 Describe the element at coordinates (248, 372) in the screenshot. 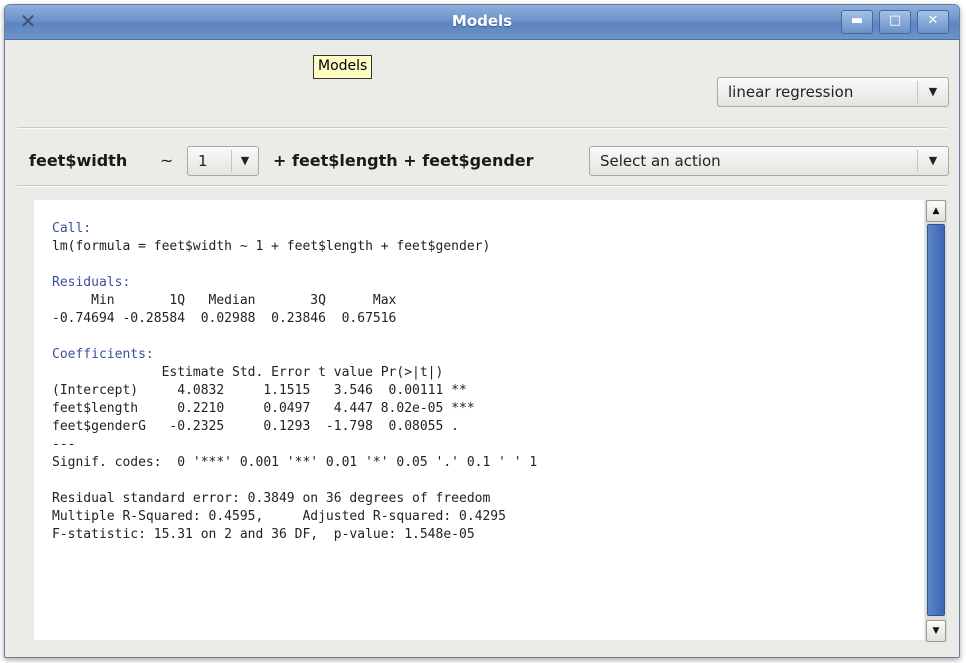

I see `coef-header: Estimate Std. Error t value Pr(>|t|)` at that location.